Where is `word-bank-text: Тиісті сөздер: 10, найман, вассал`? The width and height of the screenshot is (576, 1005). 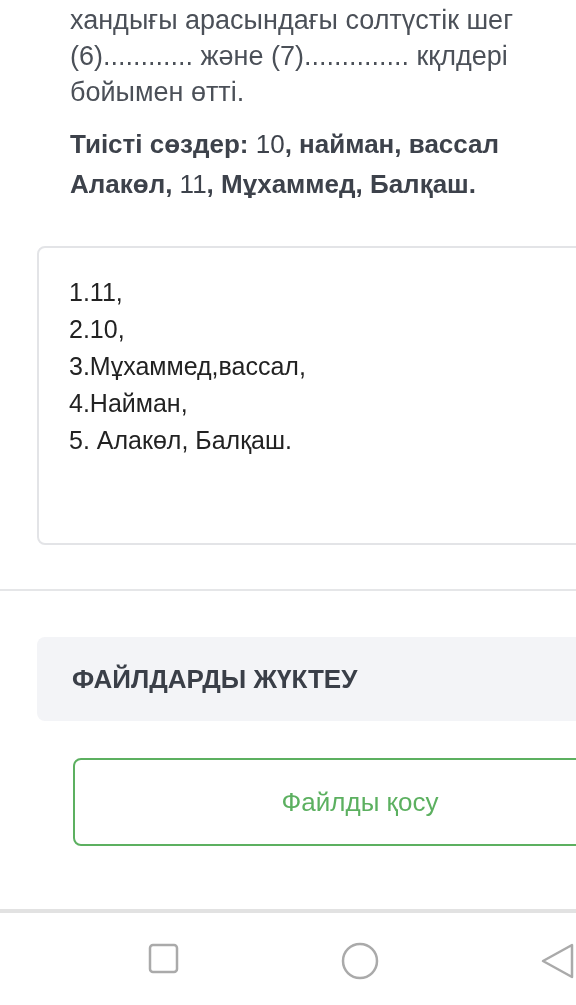
word-bank-text: Тиісті сөздер: 10, найман, вассал is located at coordinates (285, 144).